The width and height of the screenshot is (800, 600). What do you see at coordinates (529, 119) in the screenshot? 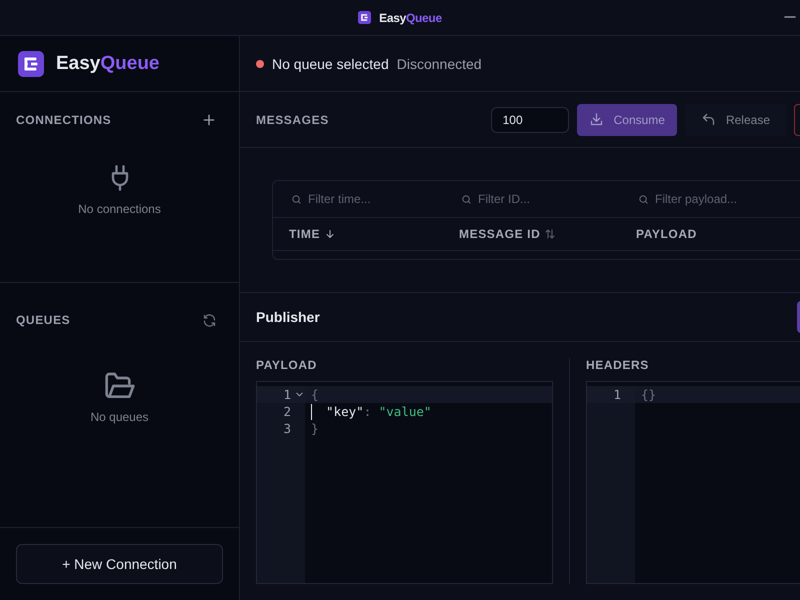
I see `count-field: 100` at bounding box center [529, 119].